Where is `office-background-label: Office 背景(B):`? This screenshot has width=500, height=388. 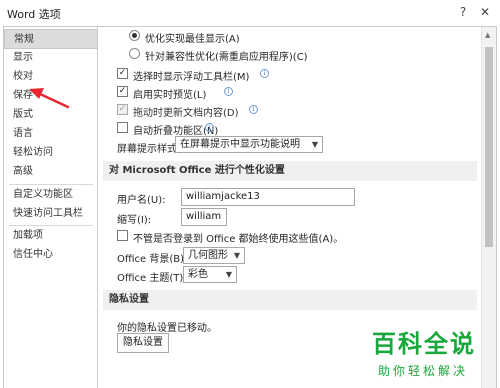
office-background-label: Office 背景(B): is located at coordinates (152, 259).